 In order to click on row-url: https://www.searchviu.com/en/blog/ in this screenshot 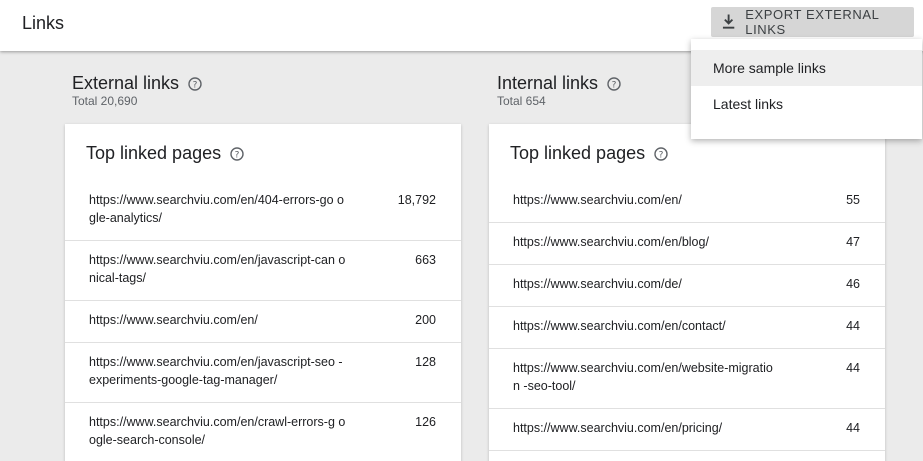, I will do `click(611, 242)`.